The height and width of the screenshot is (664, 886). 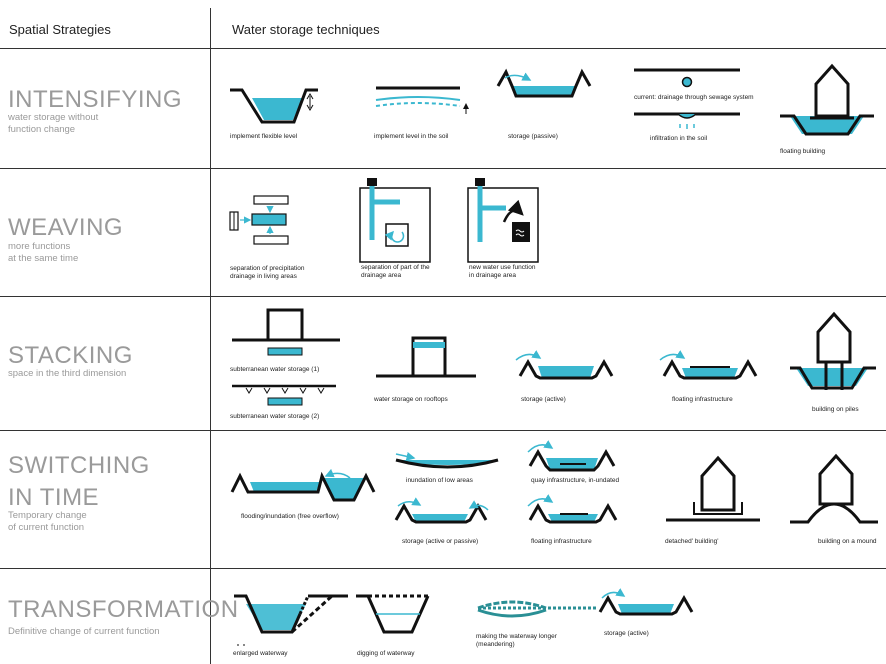 I want to click on illustration-separation-precipitation, so click(x=259, y=220).